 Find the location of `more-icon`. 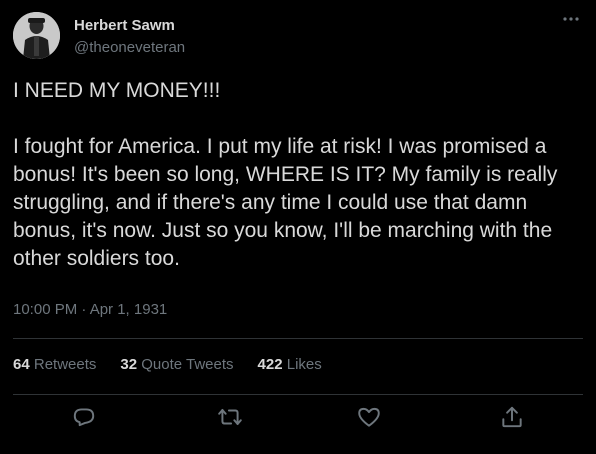

more-icon is located at coordinates (571, 19).